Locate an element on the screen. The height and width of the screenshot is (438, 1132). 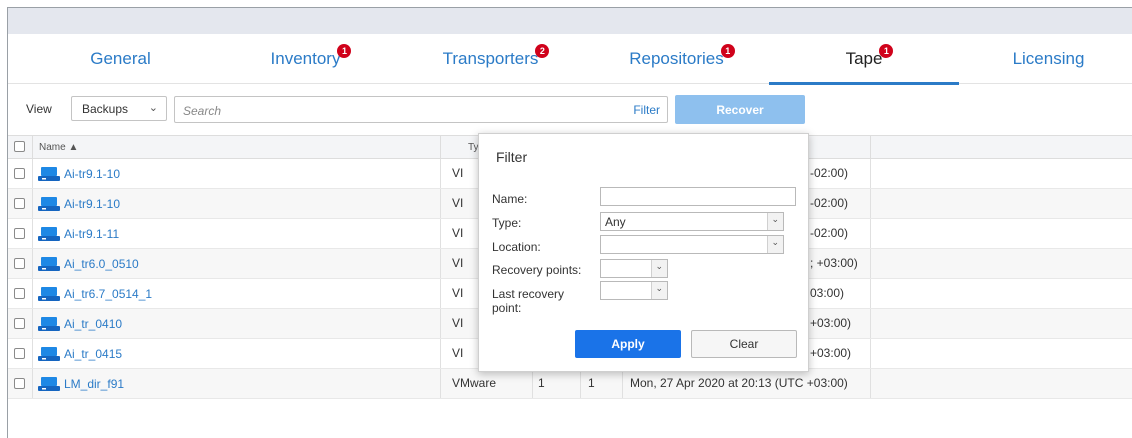
location-label: Location: is located at coordinates (516, 247).